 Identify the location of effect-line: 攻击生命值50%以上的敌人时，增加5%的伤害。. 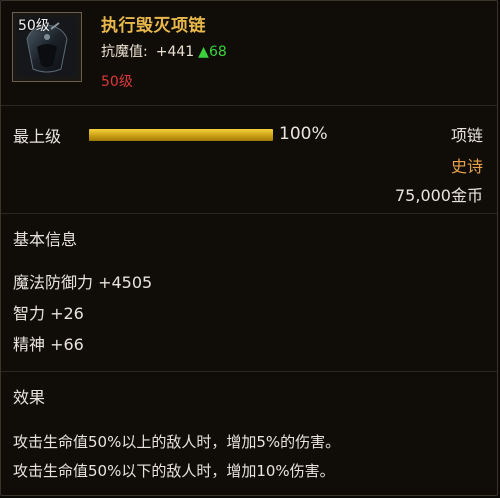
(177, 442).